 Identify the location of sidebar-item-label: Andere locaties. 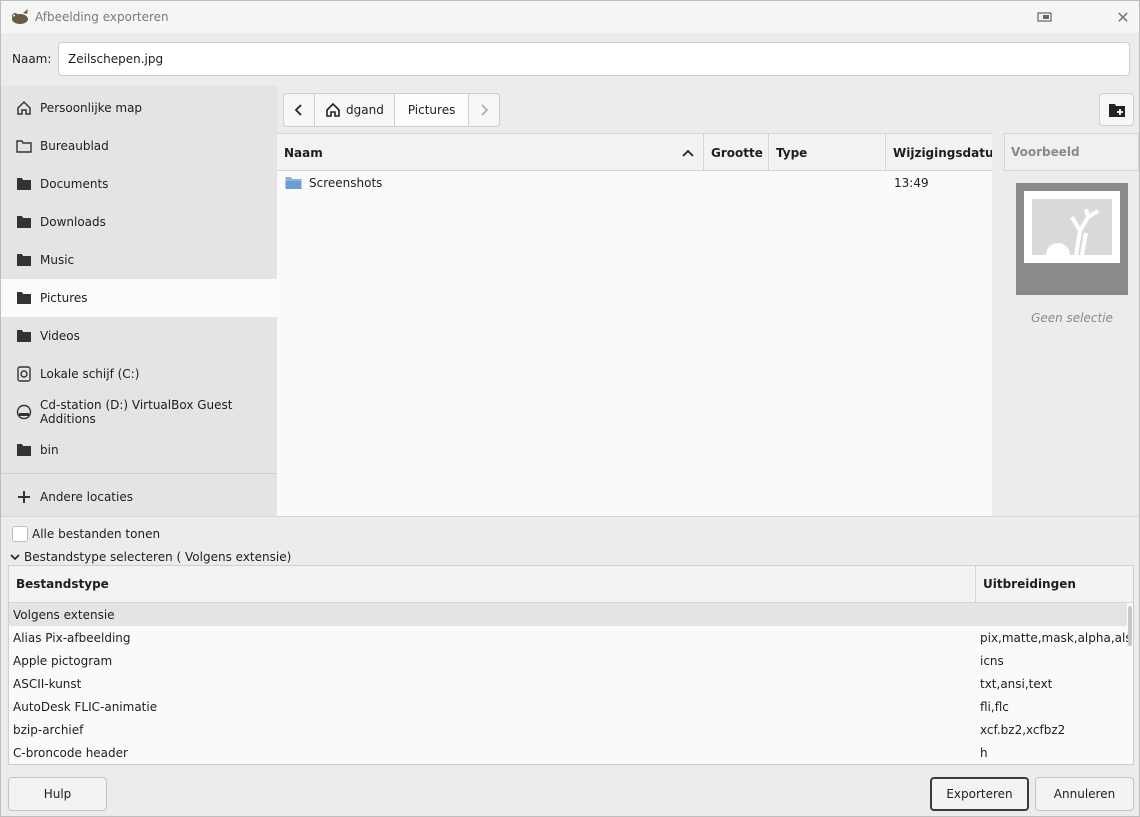
(86, 497).